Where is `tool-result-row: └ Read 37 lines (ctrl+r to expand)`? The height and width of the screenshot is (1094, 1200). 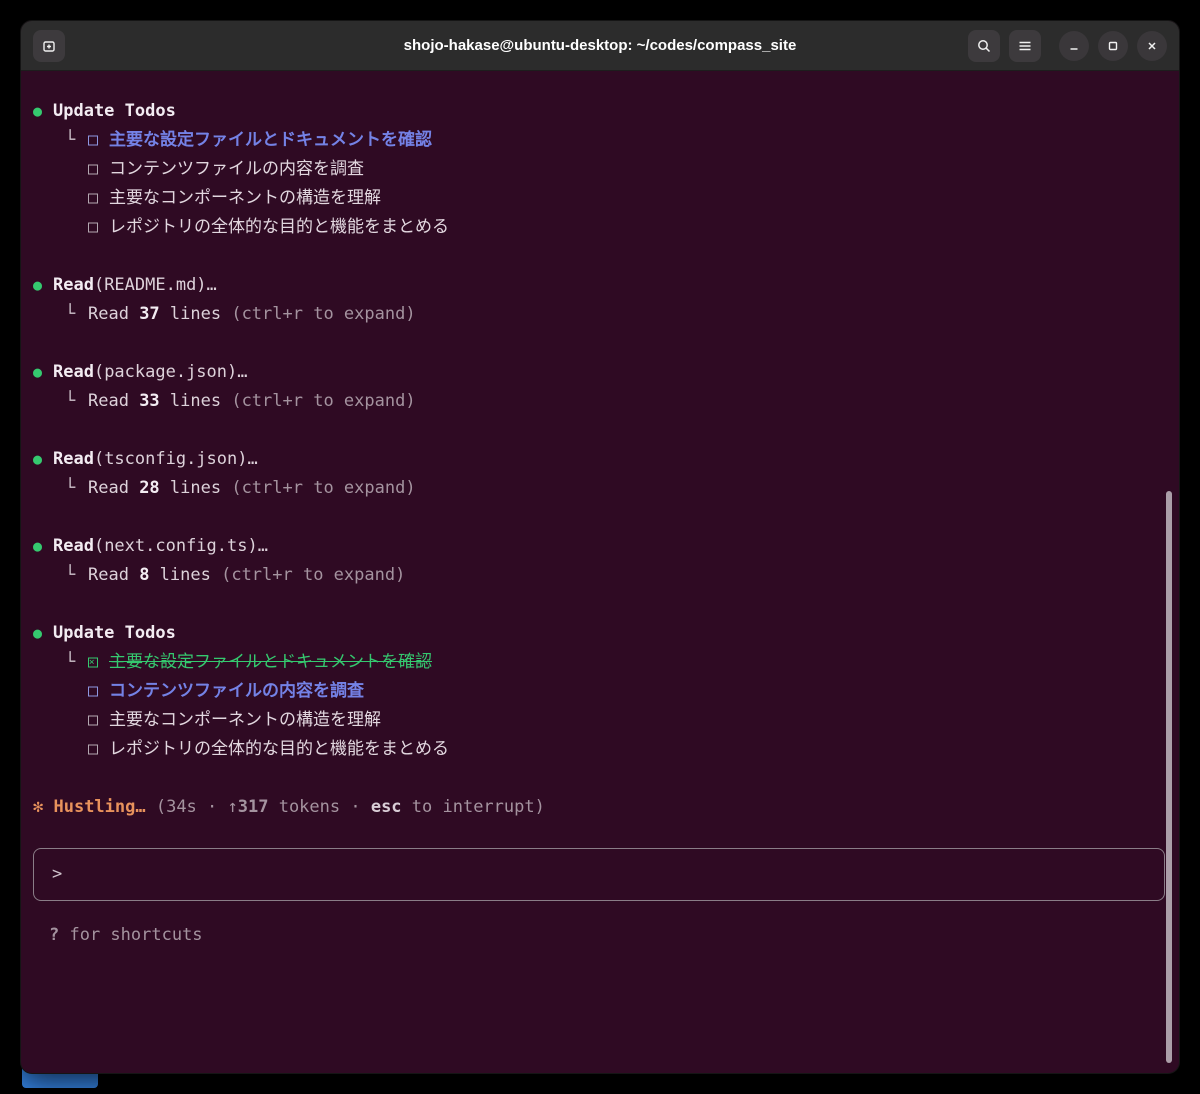 tool-result-row: └ Read 37 lines (ctrl+r to expand) is located at coordinates (600, 314).